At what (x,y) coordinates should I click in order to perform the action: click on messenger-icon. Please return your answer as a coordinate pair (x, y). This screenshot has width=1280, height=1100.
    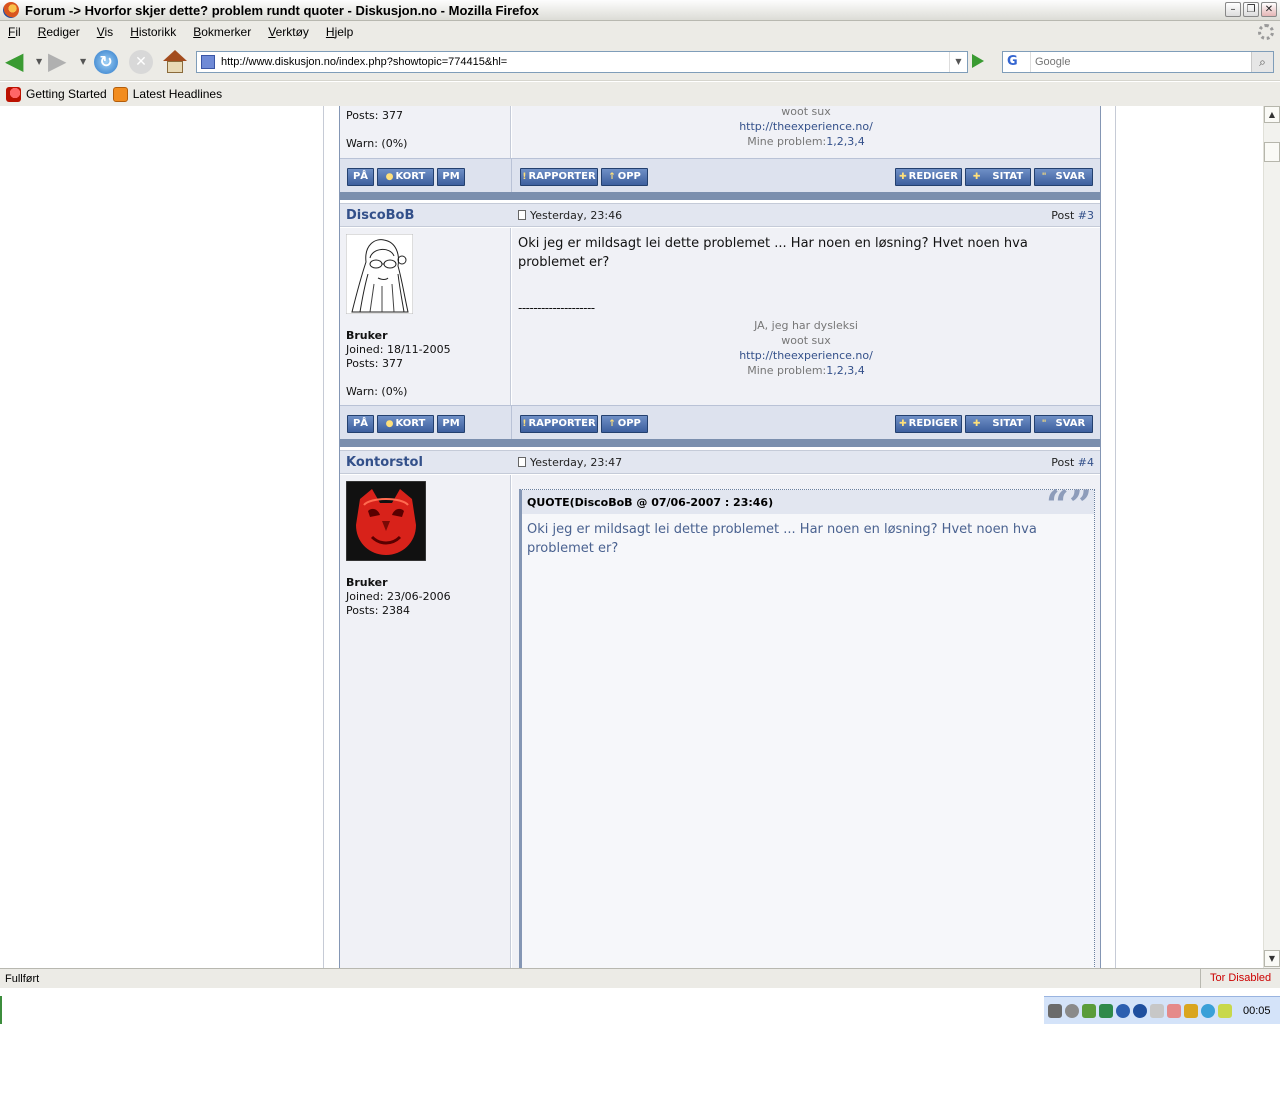
    Looking at the image, I should click on (1191, 1010).